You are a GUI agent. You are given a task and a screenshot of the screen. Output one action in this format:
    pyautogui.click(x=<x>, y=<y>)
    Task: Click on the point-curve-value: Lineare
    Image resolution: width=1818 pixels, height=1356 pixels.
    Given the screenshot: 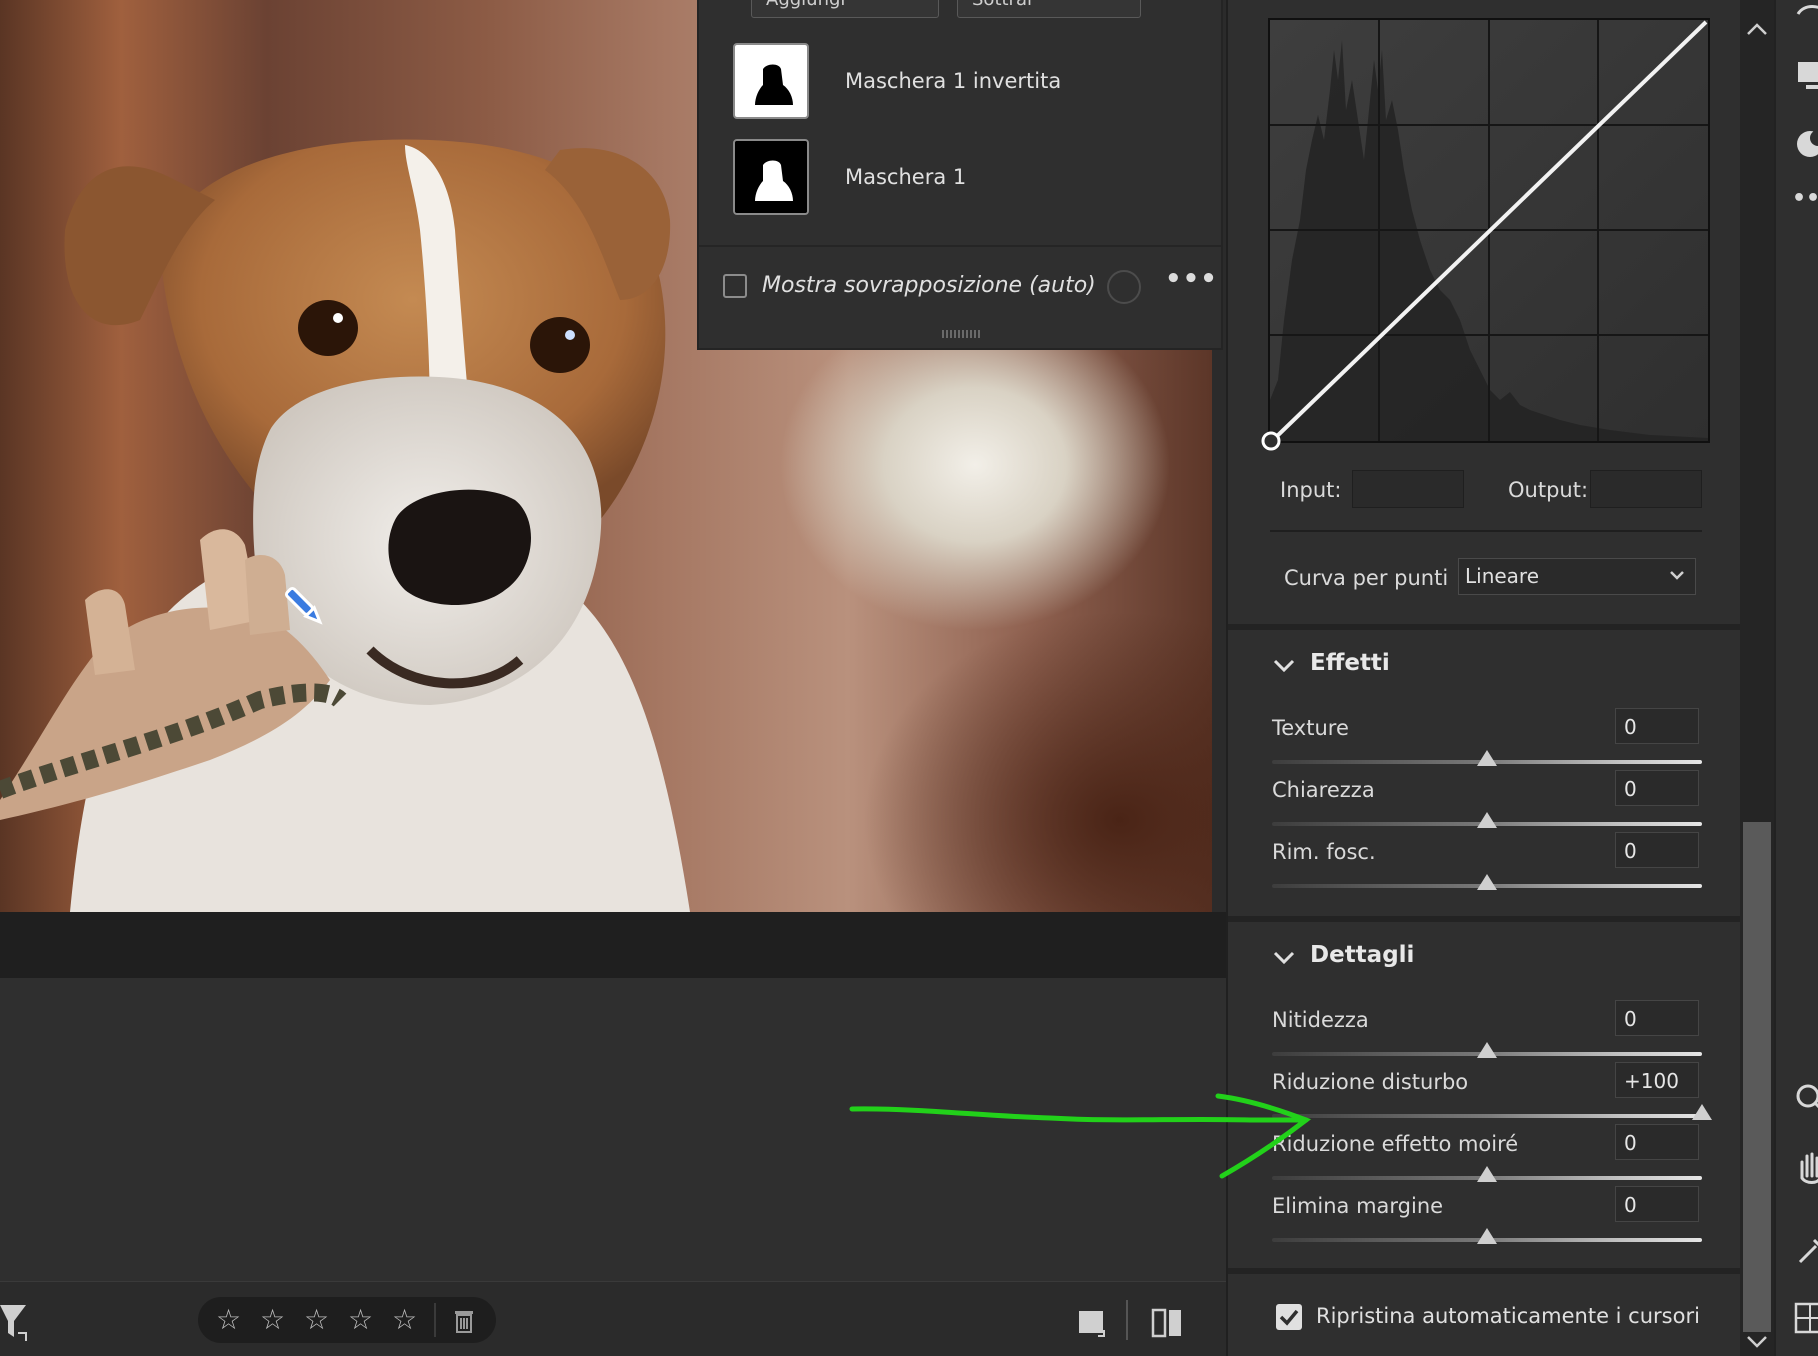 What is the action you would take?
    pyautogui.click(x=1502, y=576)
    